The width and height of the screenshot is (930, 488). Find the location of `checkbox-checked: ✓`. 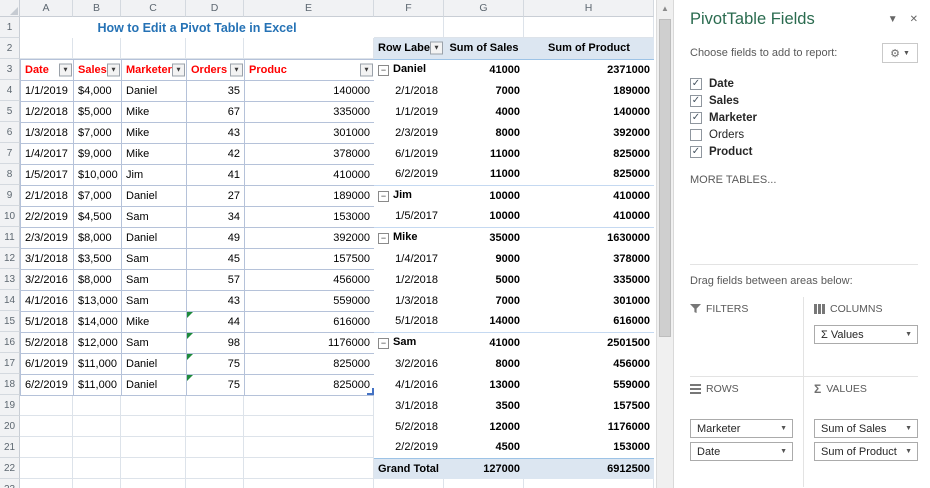

checkbox-checked: ✓ is located at coordinates (696, 100).